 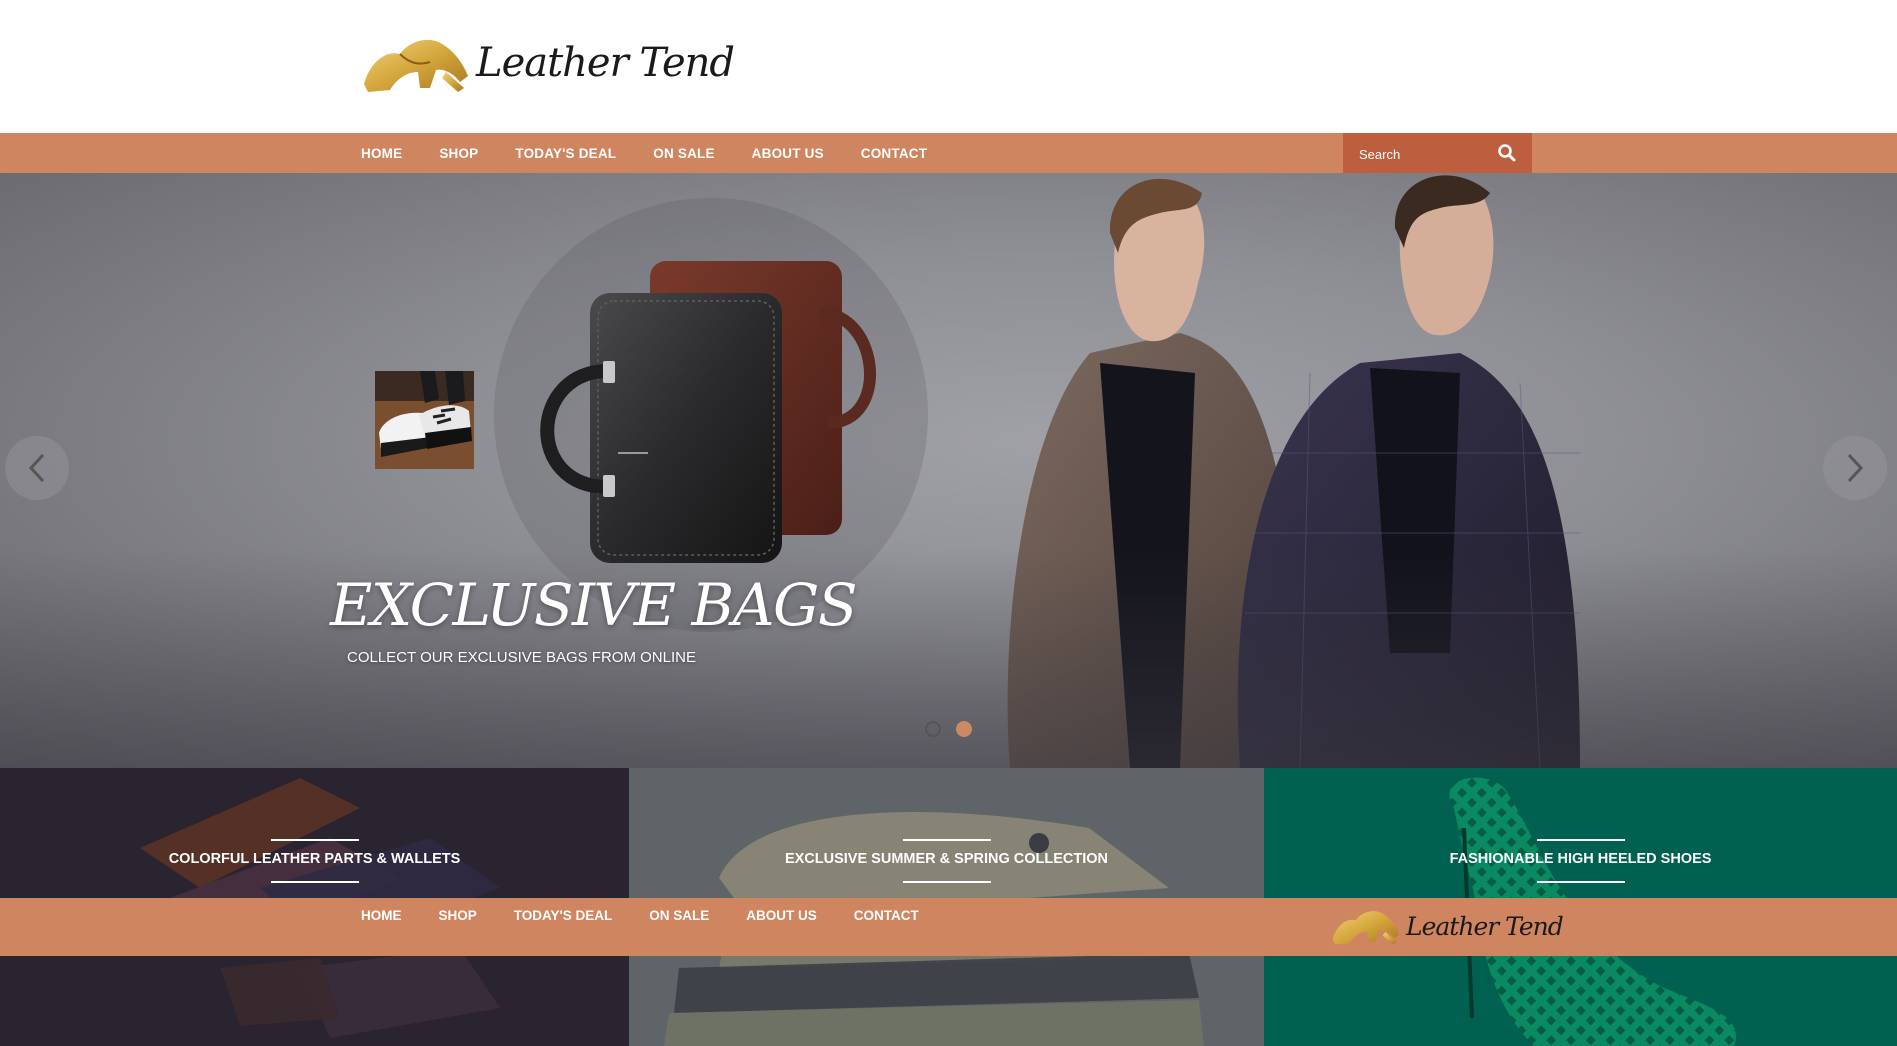 What do you see at coordinates (563, 915) in the screenshot?
I see `footer-nav-todays-deal: TODAY'S DEAL` at bounding box center [563, 915].